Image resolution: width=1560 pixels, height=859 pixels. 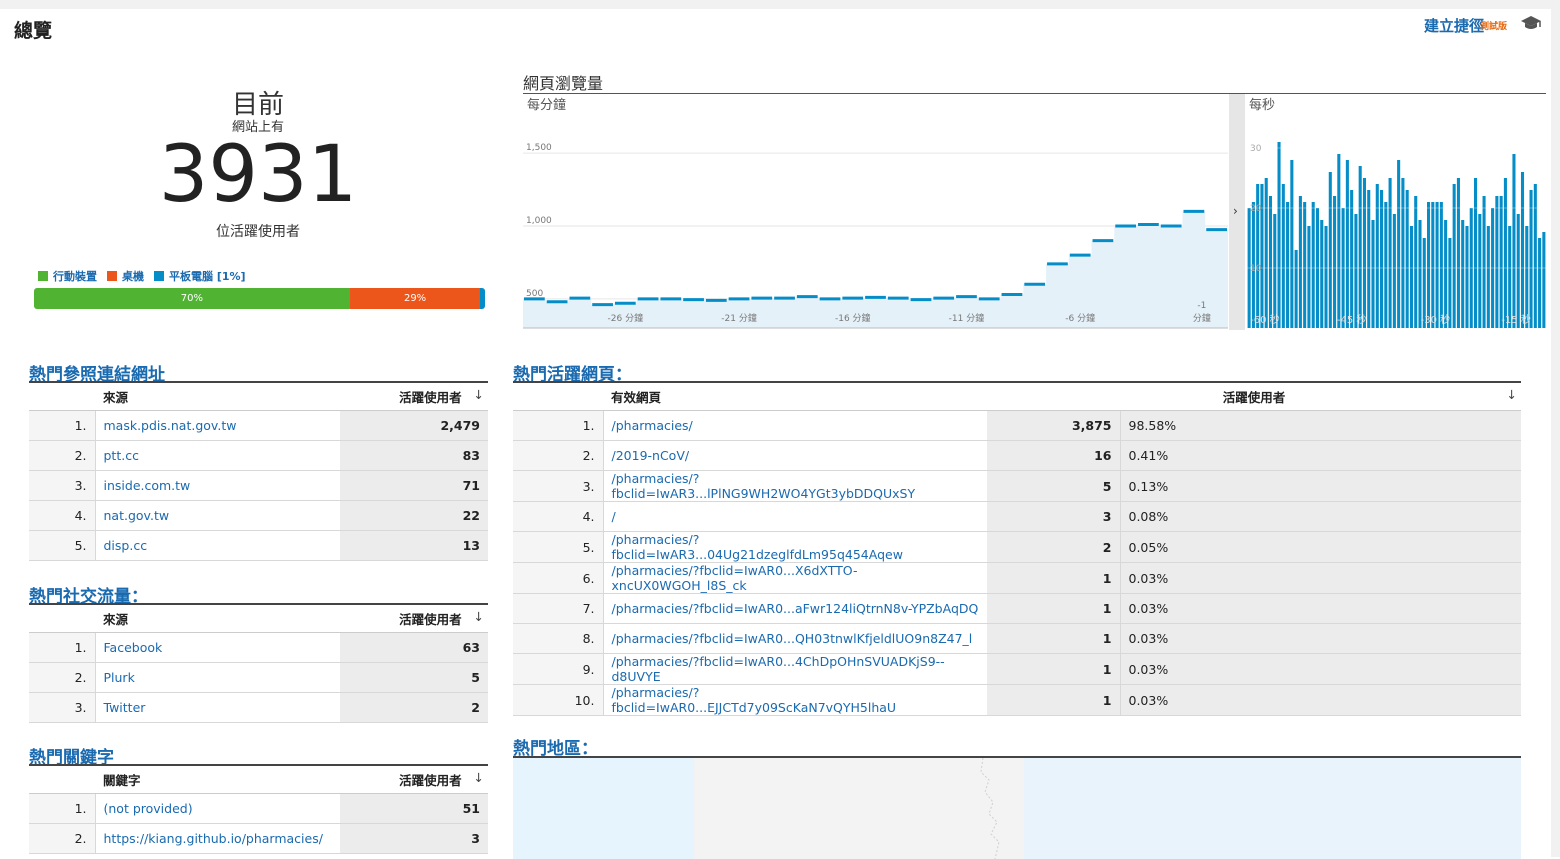 I want to click on graduation-cap-icon, so click(x=1531, y=23).